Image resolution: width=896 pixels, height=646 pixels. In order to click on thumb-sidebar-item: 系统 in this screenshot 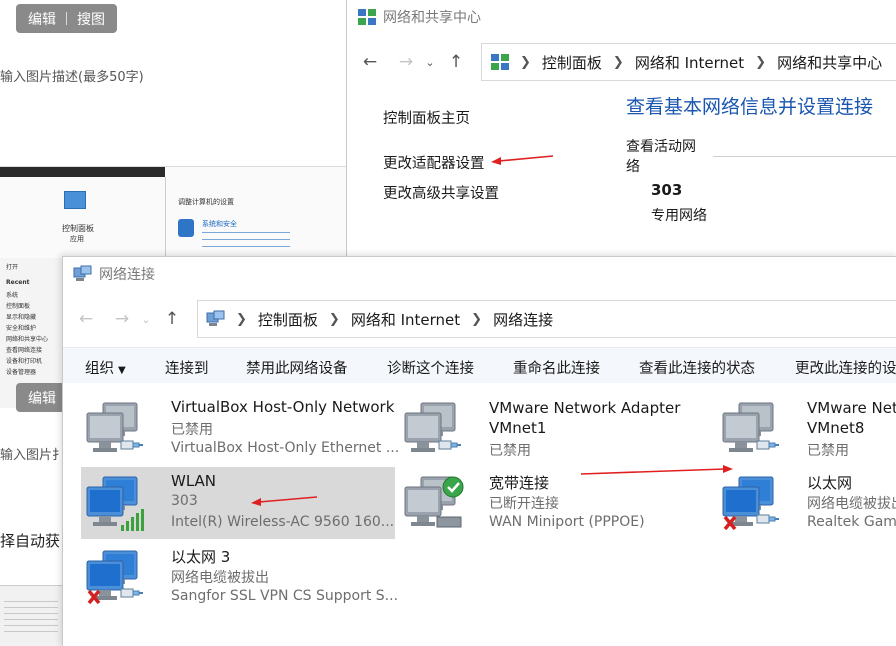, I will do `click(12, 295)`.